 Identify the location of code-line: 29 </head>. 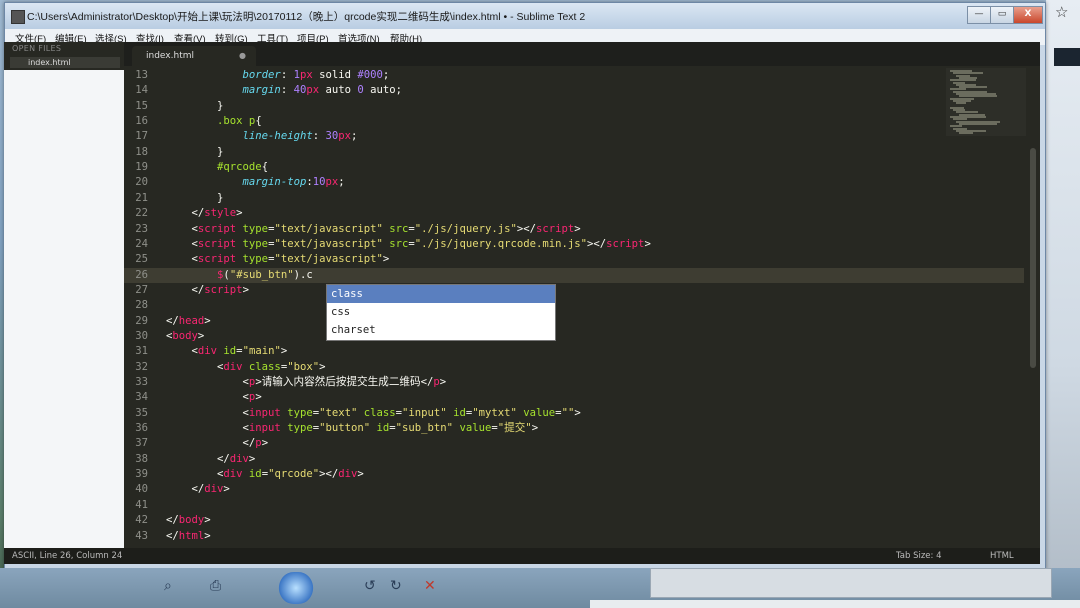
(574, 321).